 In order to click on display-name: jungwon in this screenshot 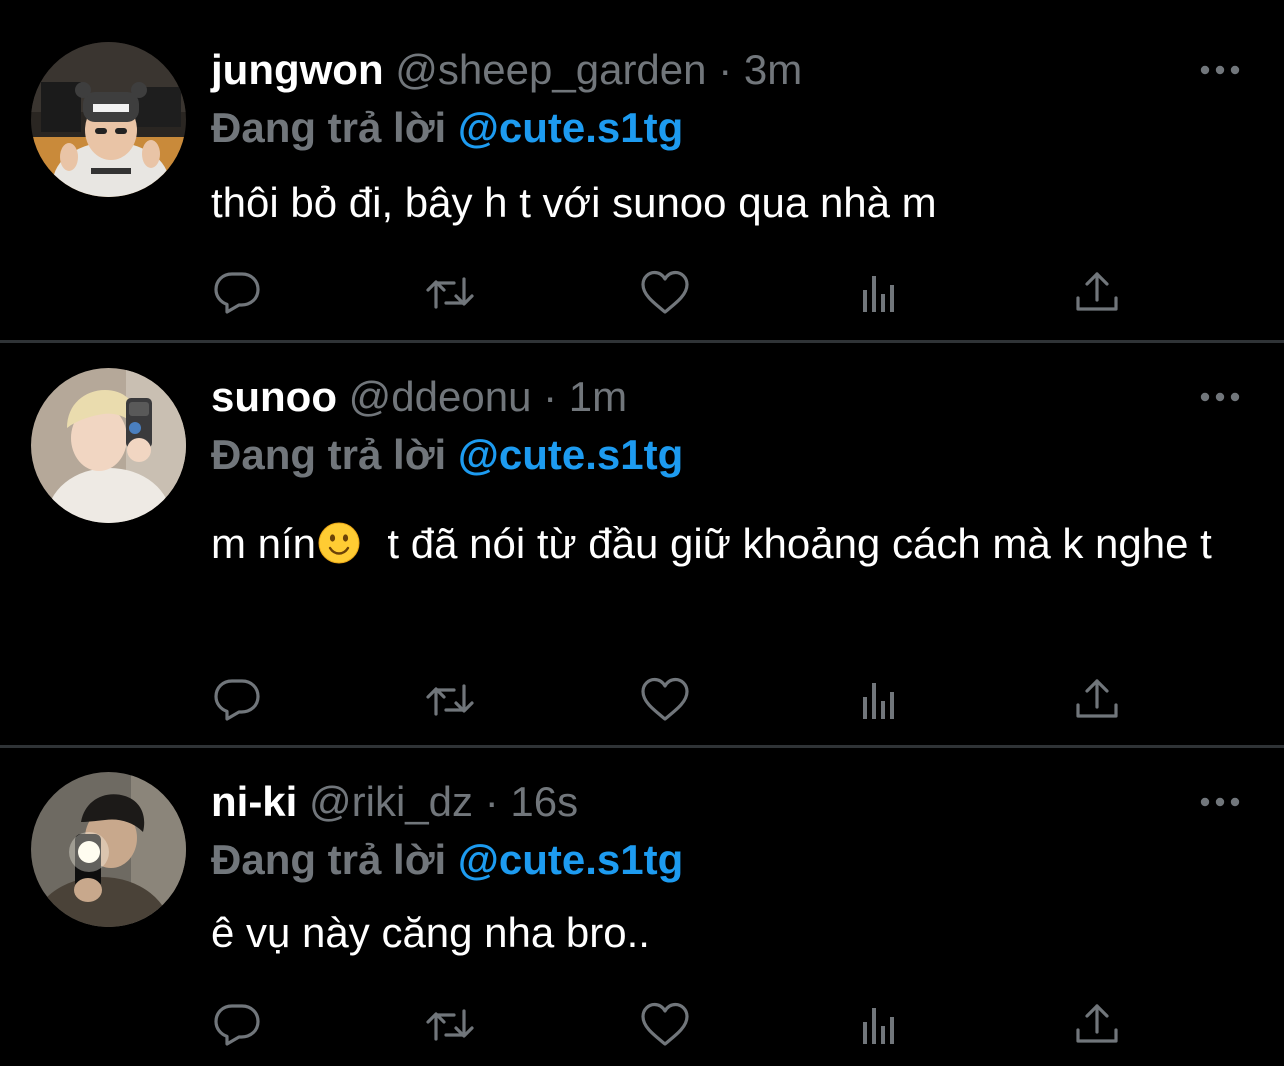, I will do `click(297, 69)`.